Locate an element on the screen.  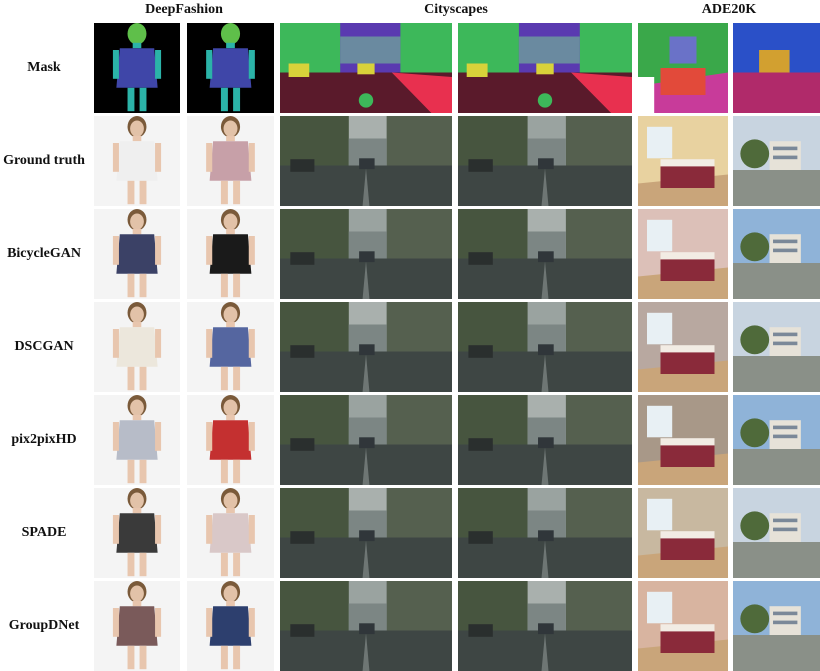
row-label: pix2pixHD is located at coordinates (44, 439).